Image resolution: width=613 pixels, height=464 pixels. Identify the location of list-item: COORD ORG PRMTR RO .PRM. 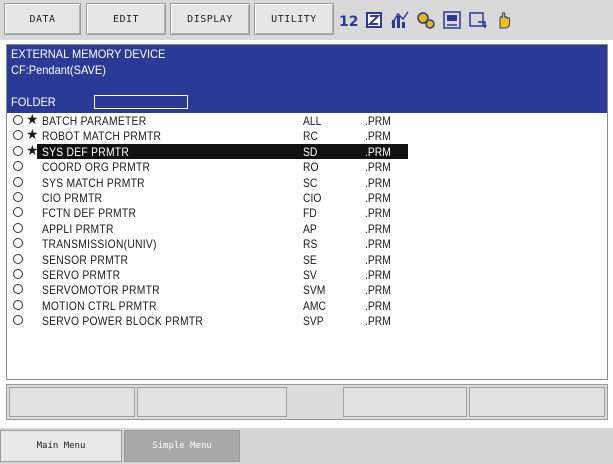
(307, 166).